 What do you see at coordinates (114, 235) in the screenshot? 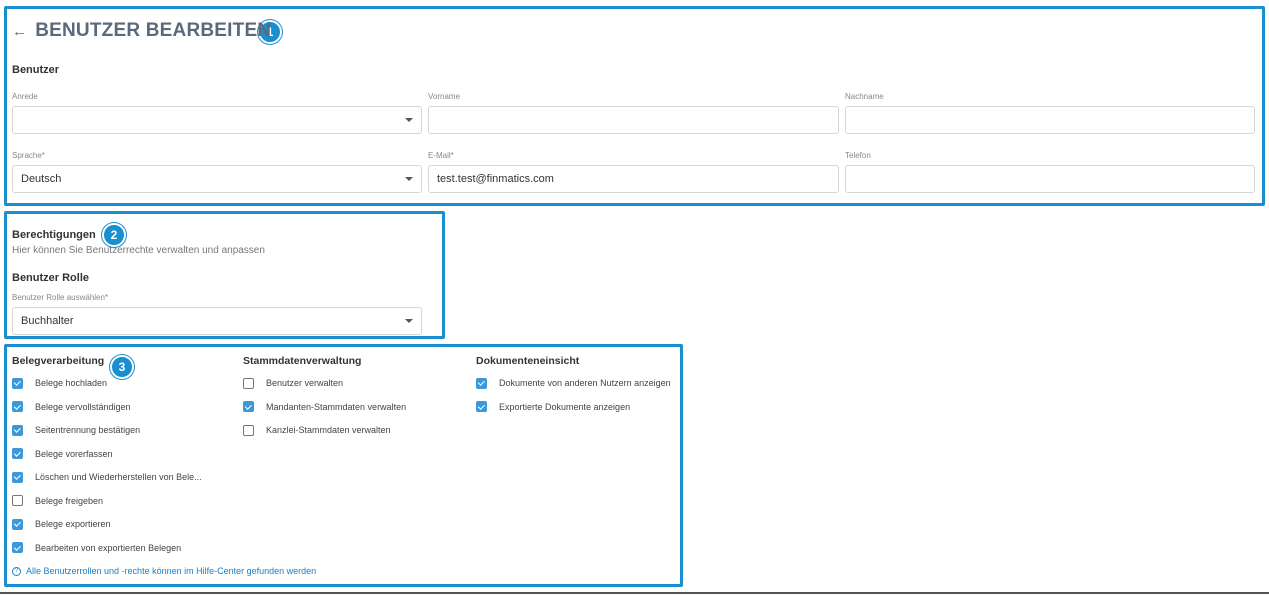
I see `step-badge-2: 2` at bounding box center [114, 235].